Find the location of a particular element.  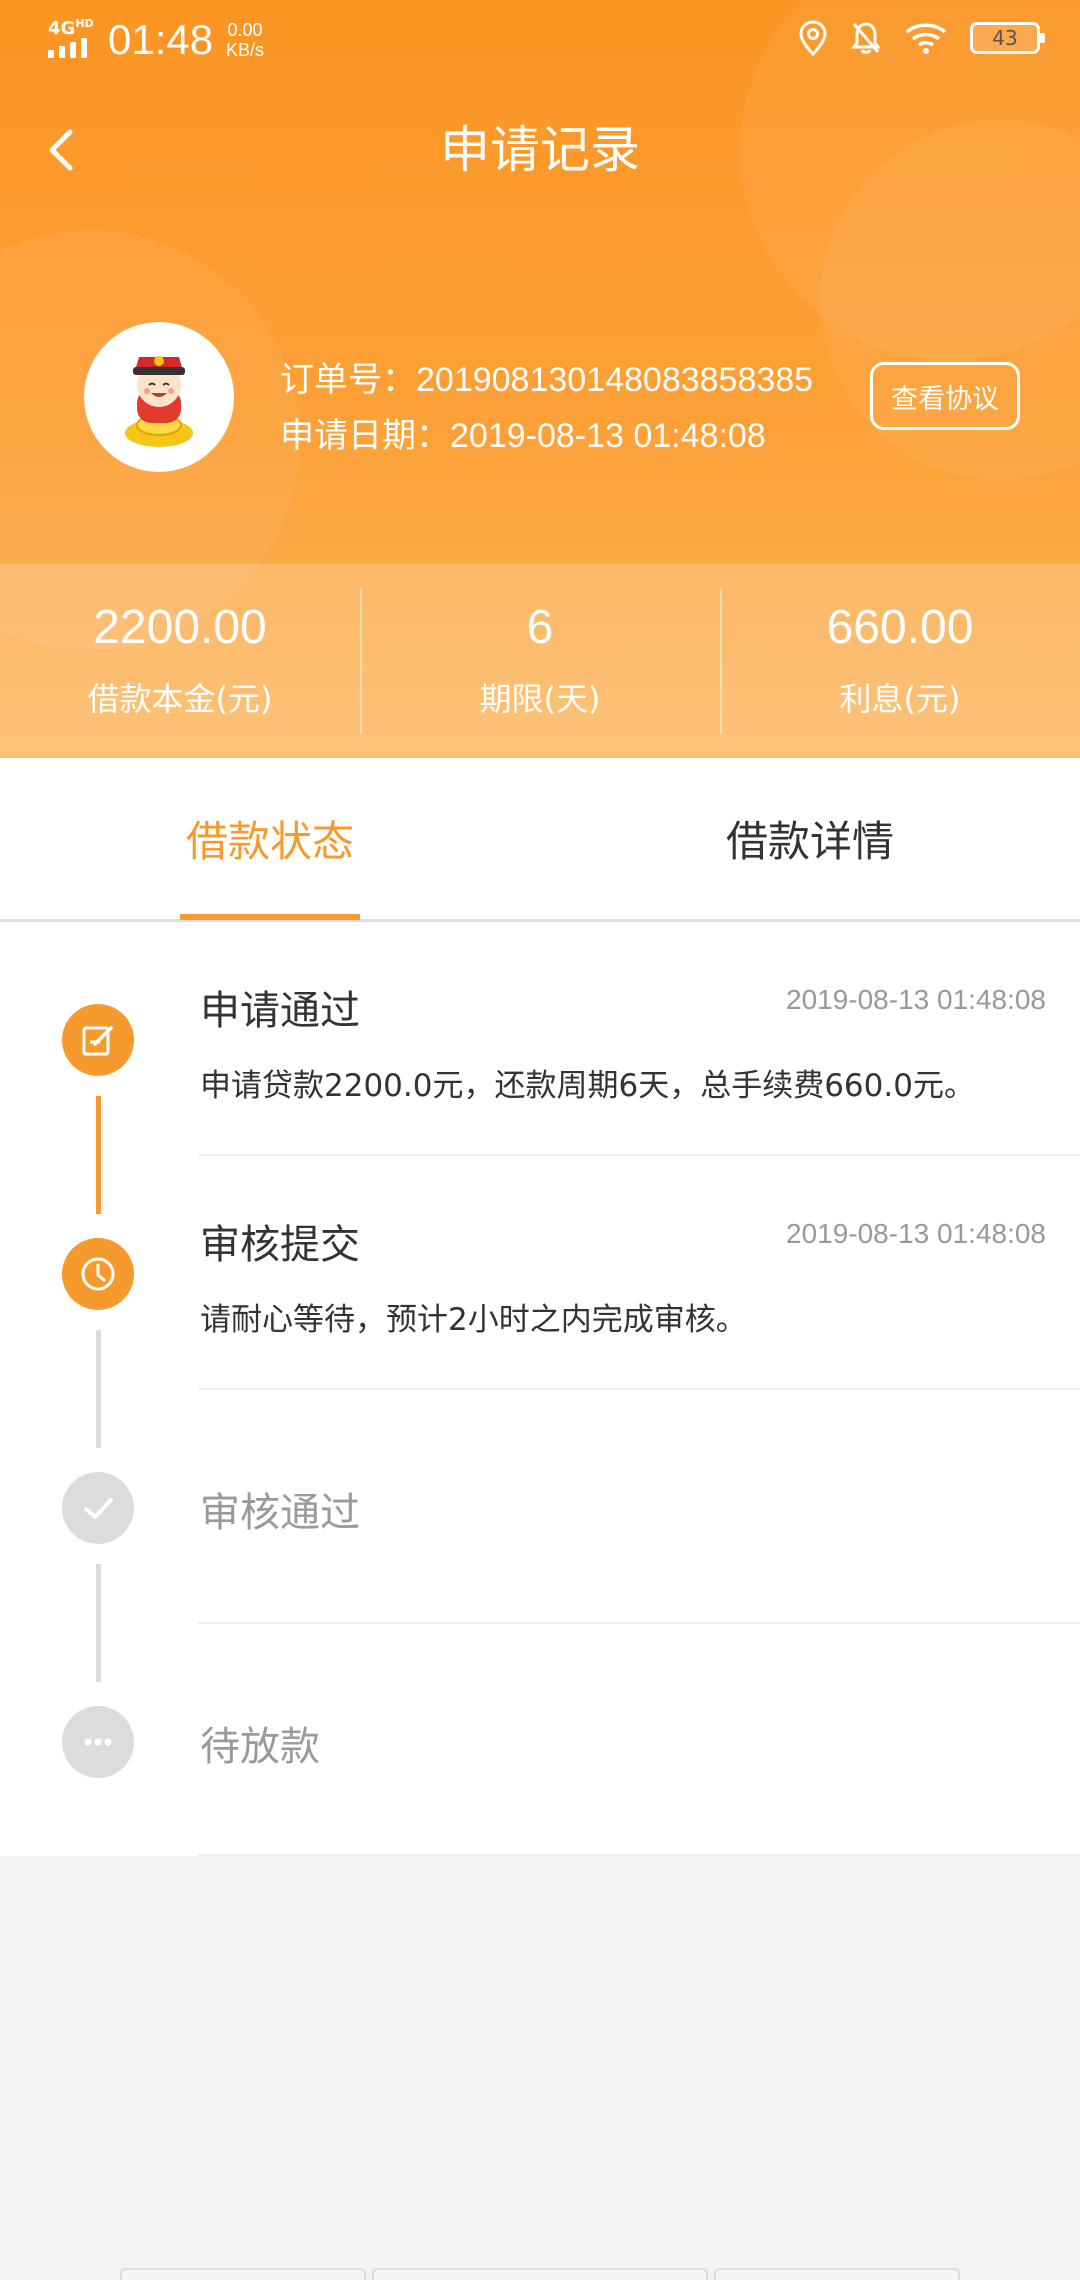

battery-icon: 43 is located at coordinates (1007, 38).